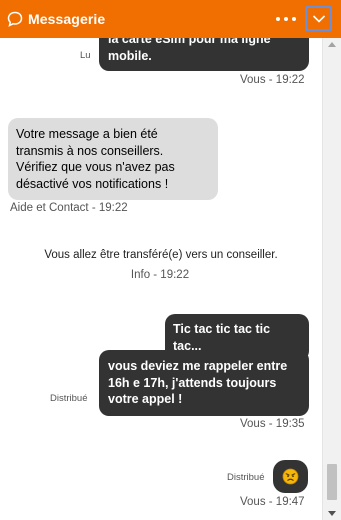 Image resolution: width=341 pixels, height=520 pixels. I want to click on message-bubble-sent-emoji, so click(290, 476).